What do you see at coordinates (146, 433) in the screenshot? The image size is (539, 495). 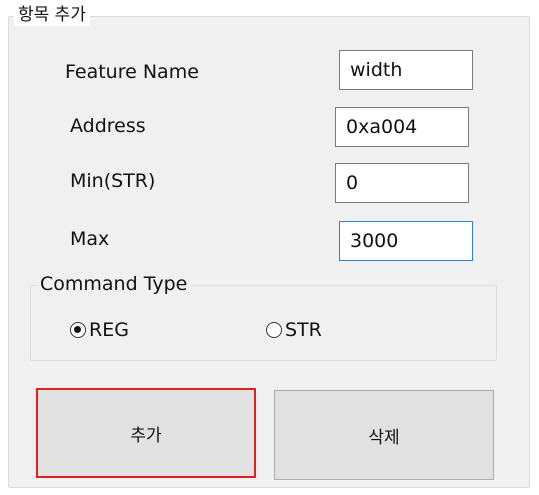 I see `add-button: 추가` at bounding box center [146, 433].